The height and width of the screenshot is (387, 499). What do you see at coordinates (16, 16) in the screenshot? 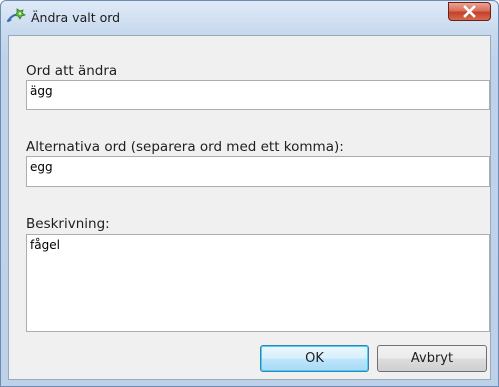
I see `edit-word-icon` at bounding box center [16, 16].